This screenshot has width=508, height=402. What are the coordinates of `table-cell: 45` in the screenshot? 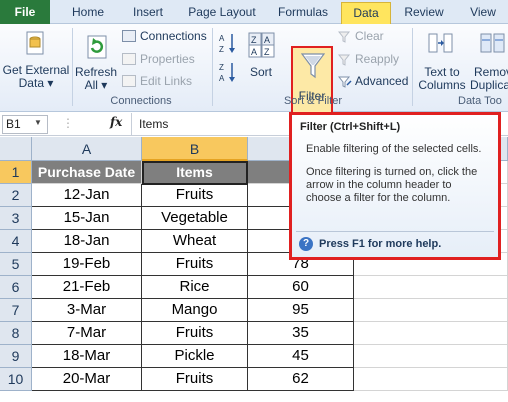 It's located at (301, 356).